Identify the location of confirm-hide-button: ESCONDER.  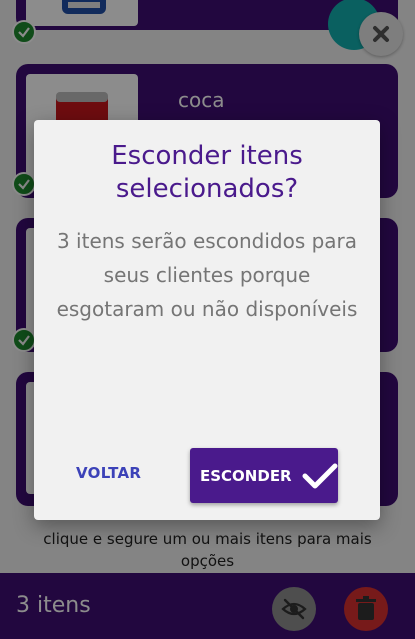
(264, 475).